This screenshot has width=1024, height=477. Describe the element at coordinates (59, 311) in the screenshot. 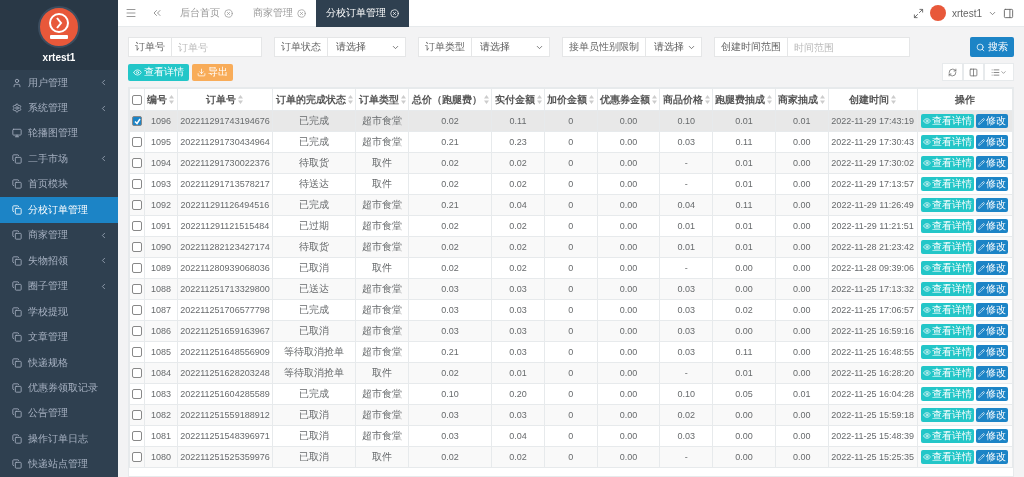

I see `sidebar-item: 学校提现` at that location.